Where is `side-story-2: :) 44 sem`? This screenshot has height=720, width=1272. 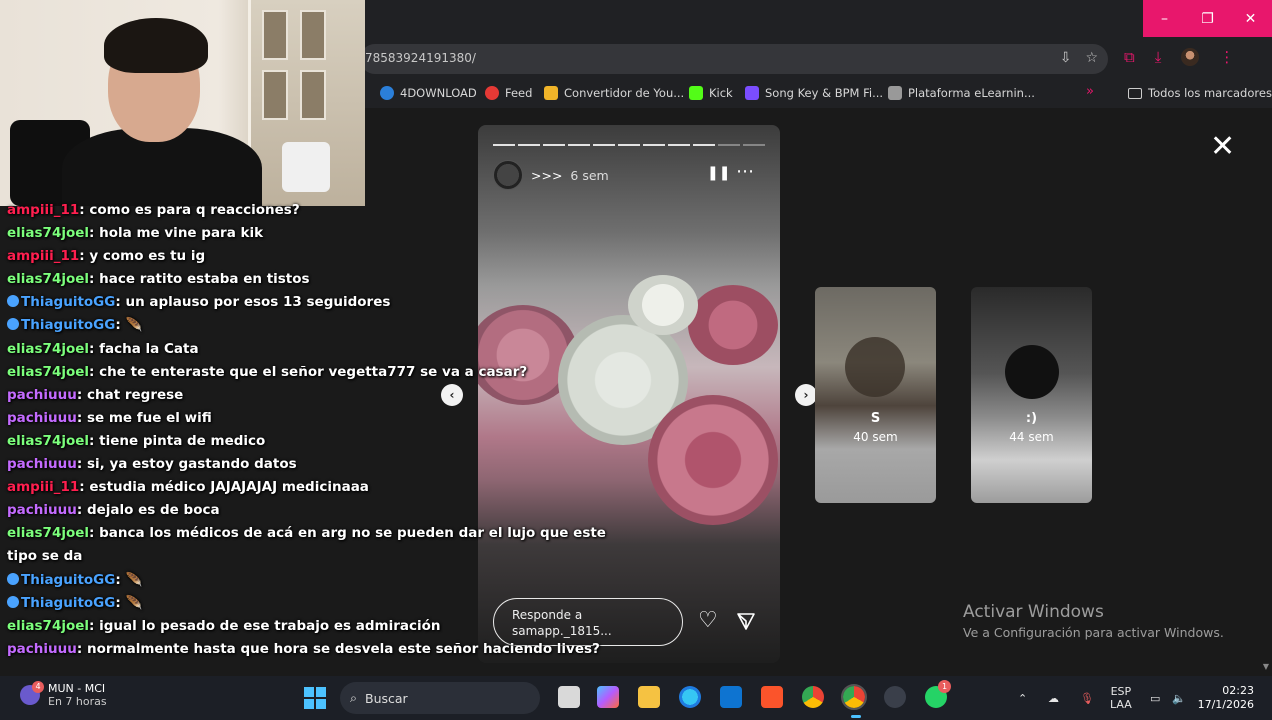
side-story-2: :) 44 sem is located at coordinates (1031, 395).